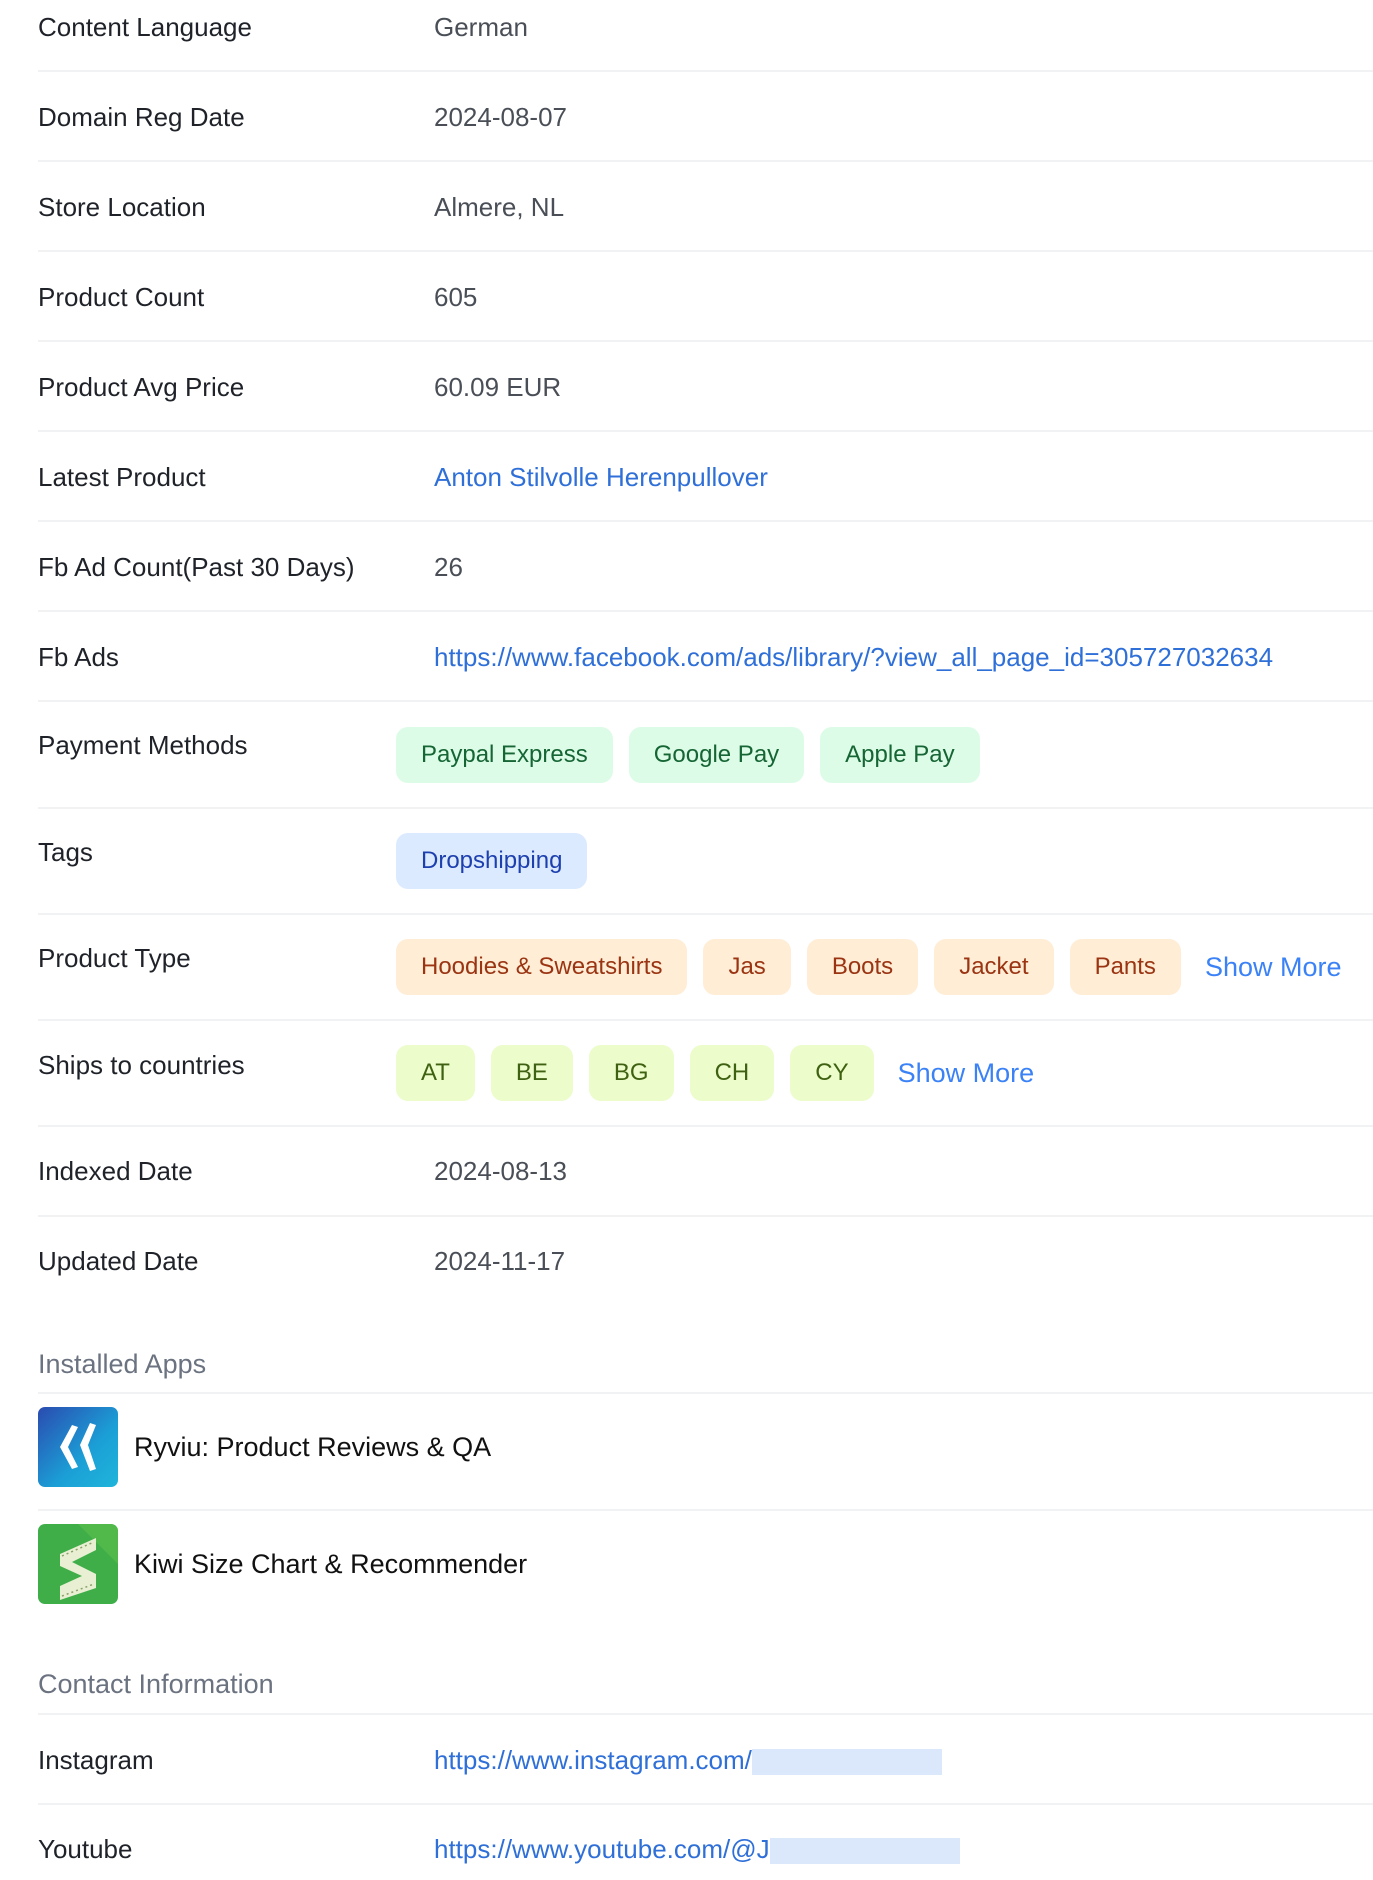 The width and height of the screenshot is (1373, 1880). What do you see at coordinates (1125, 967) in the screenshot?
I see `product-type-pill: Pants` at bounding box center [1125, 967].